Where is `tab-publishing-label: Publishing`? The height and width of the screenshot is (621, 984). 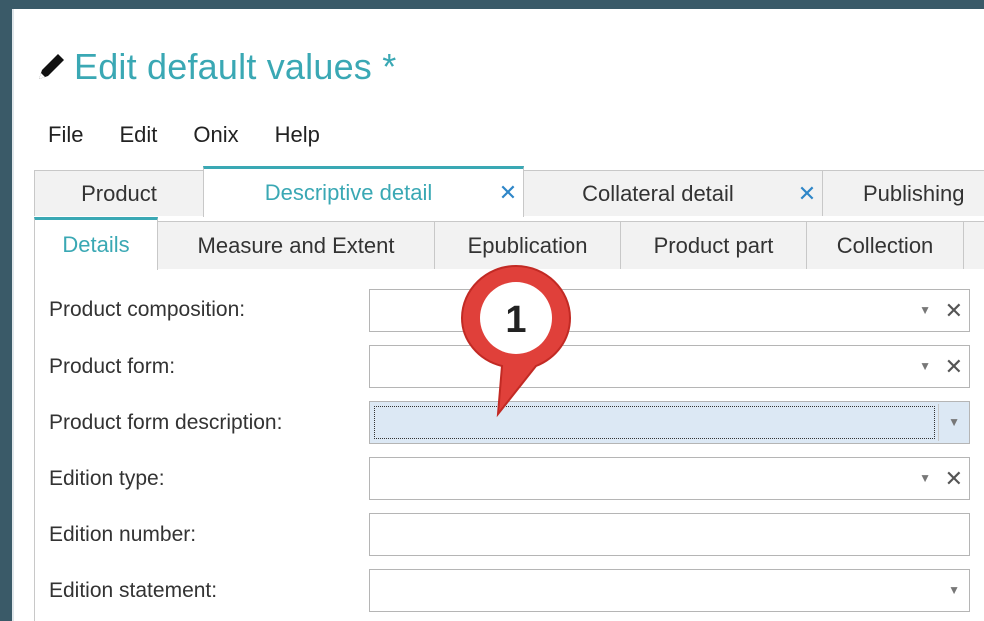
tab-publishing-label: Publishing is located at coordinates (914, 193).